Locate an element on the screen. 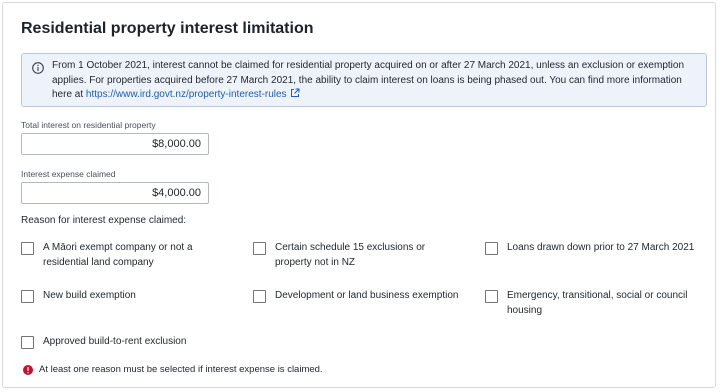 The image size is (720, 392). option-label: Development or land business exemption is located at coordinates (367, 295).